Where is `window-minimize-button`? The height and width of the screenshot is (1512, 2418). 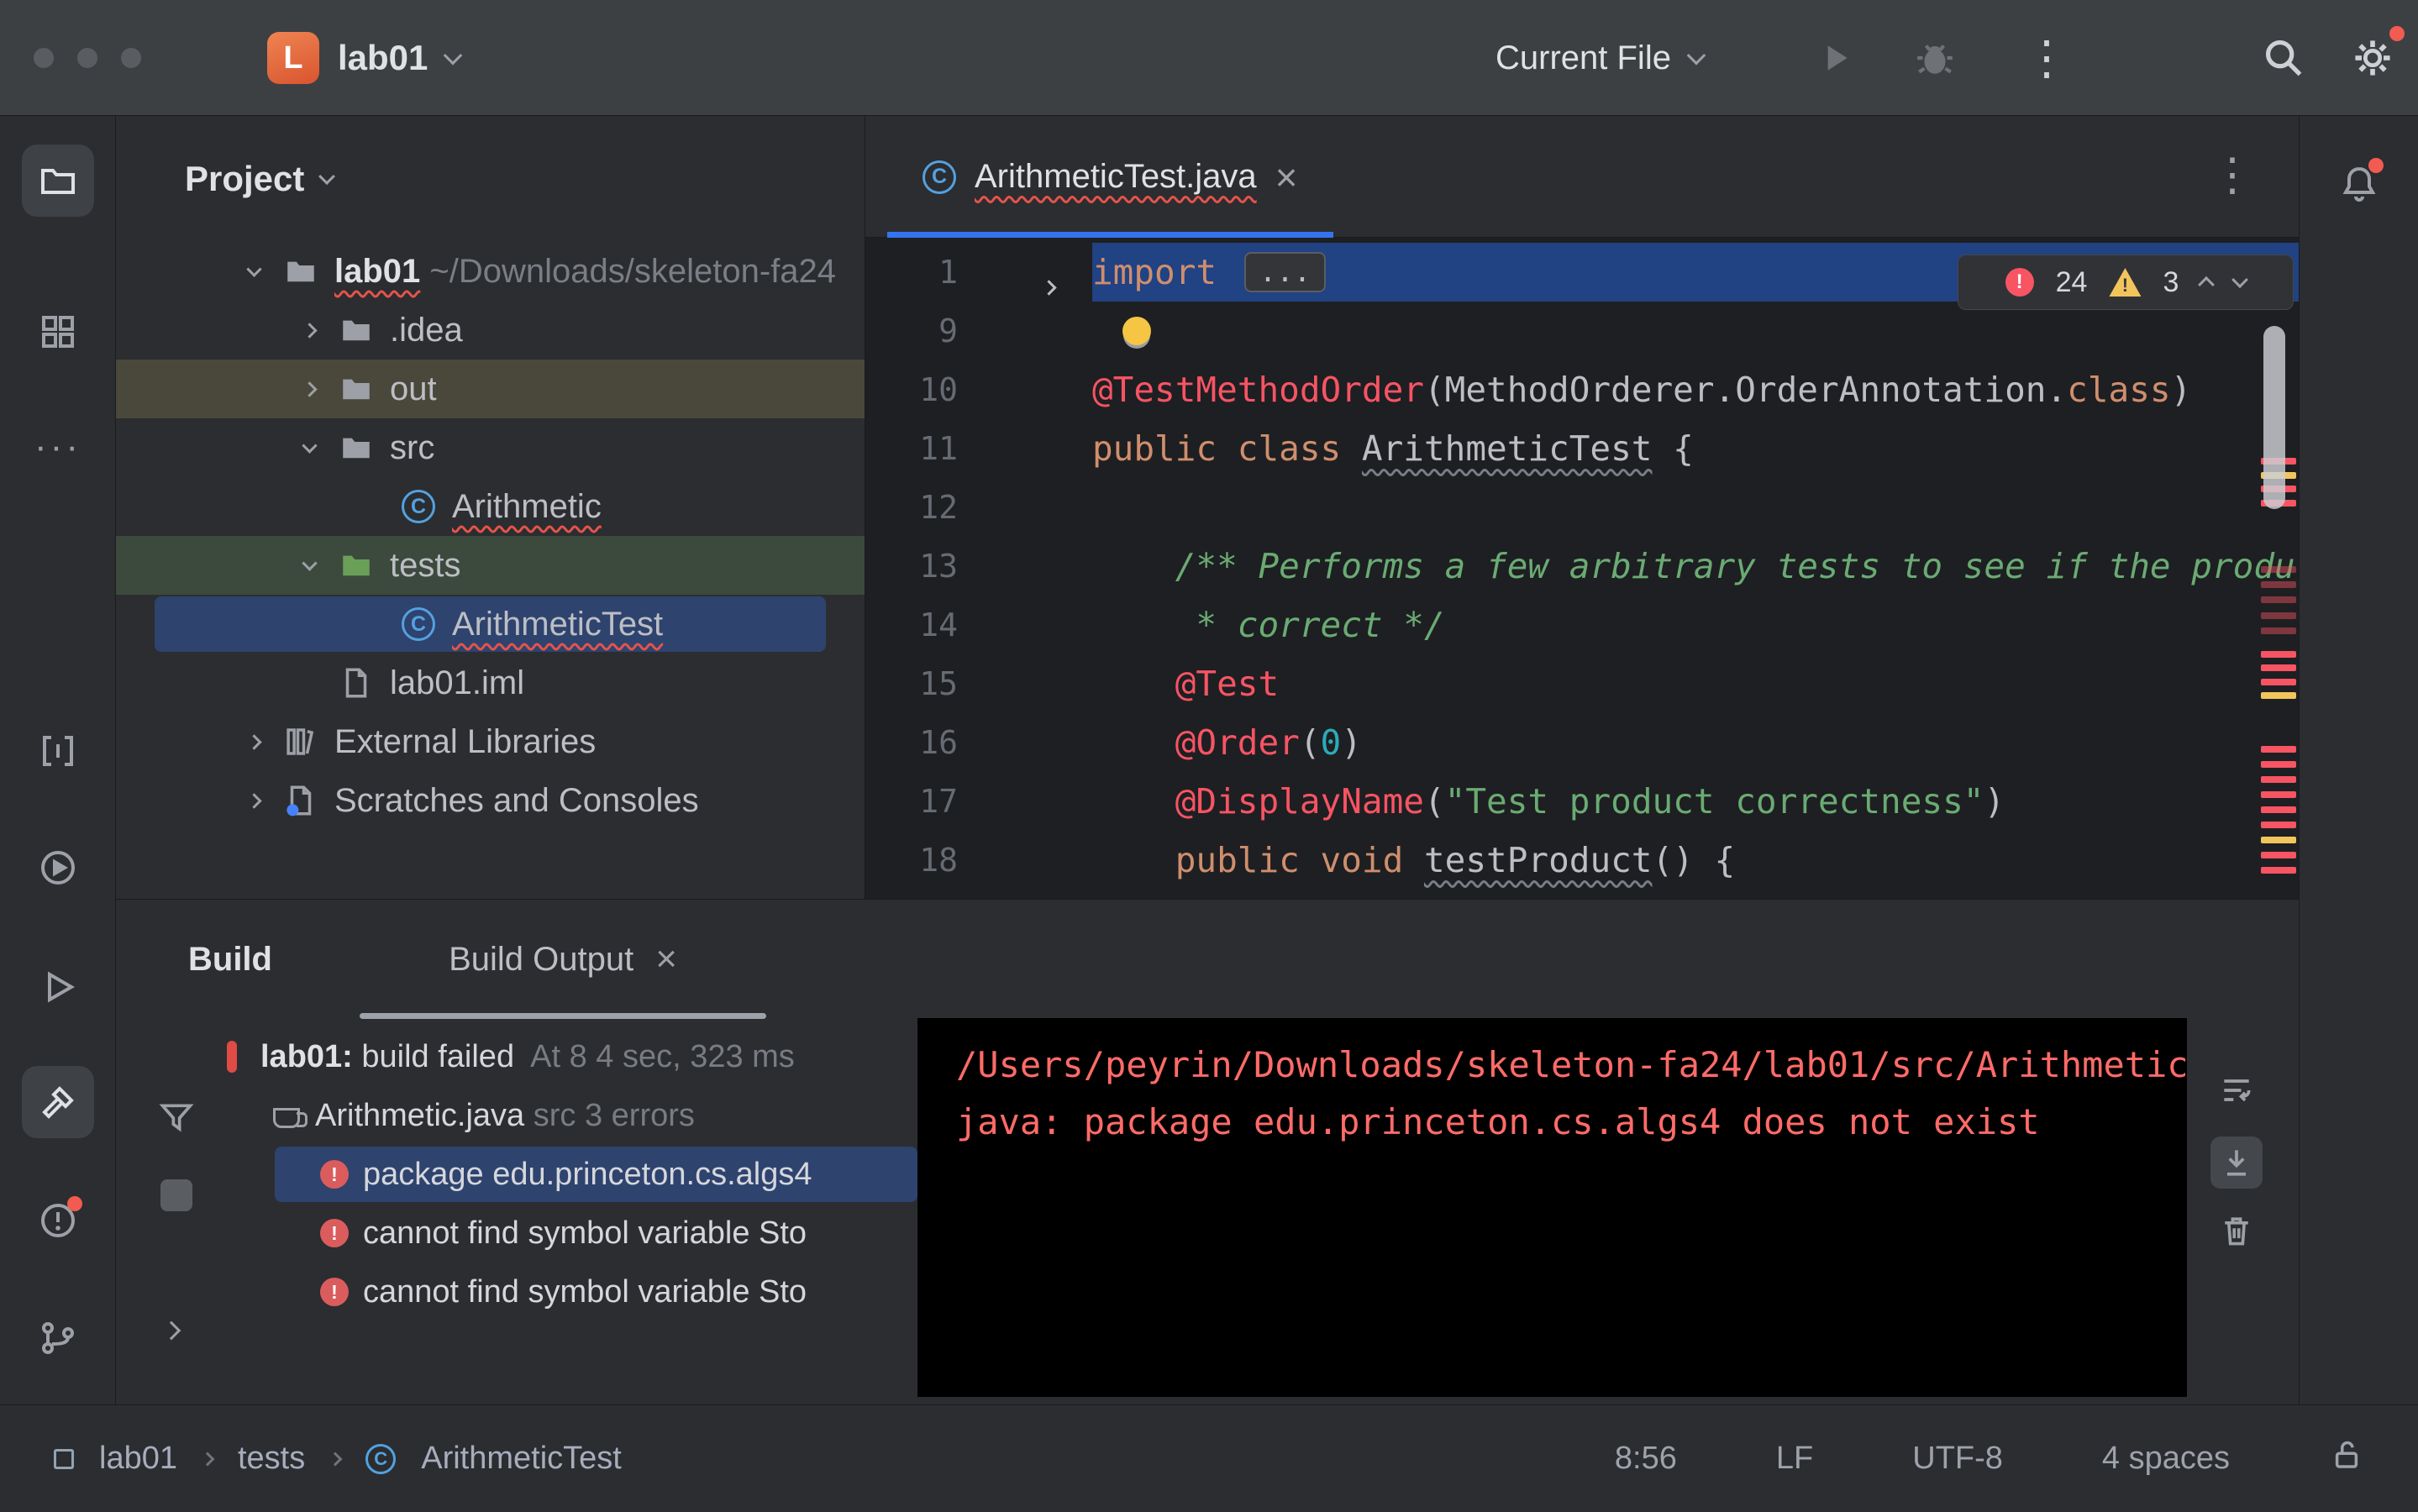 window-minimize-button is located at coordinates (87, 58).